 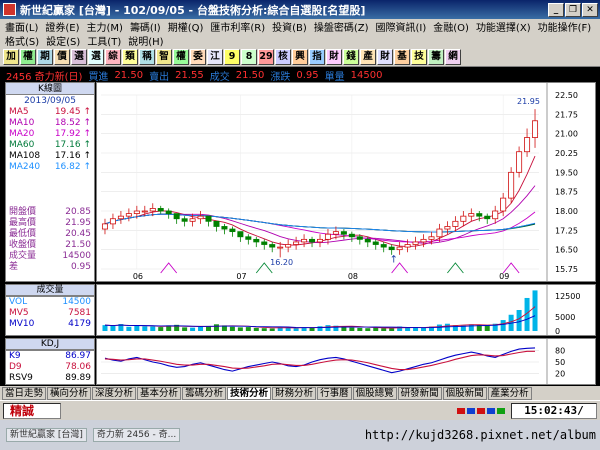 I want to click on toolbar-button-18: 指, so click(x=317, y=56).